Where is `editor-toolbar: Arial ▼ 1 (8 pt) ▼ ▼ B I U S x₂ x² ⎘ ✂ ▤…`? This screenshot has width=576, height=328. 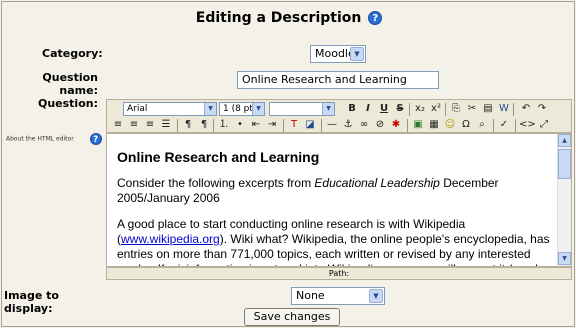 editor-toolbar: Arial ▼ 1 (8 pt) ▼ ▼ B I U S x₂ x² ⎘ ✂ ▤… is located at coordinates (339, 116).